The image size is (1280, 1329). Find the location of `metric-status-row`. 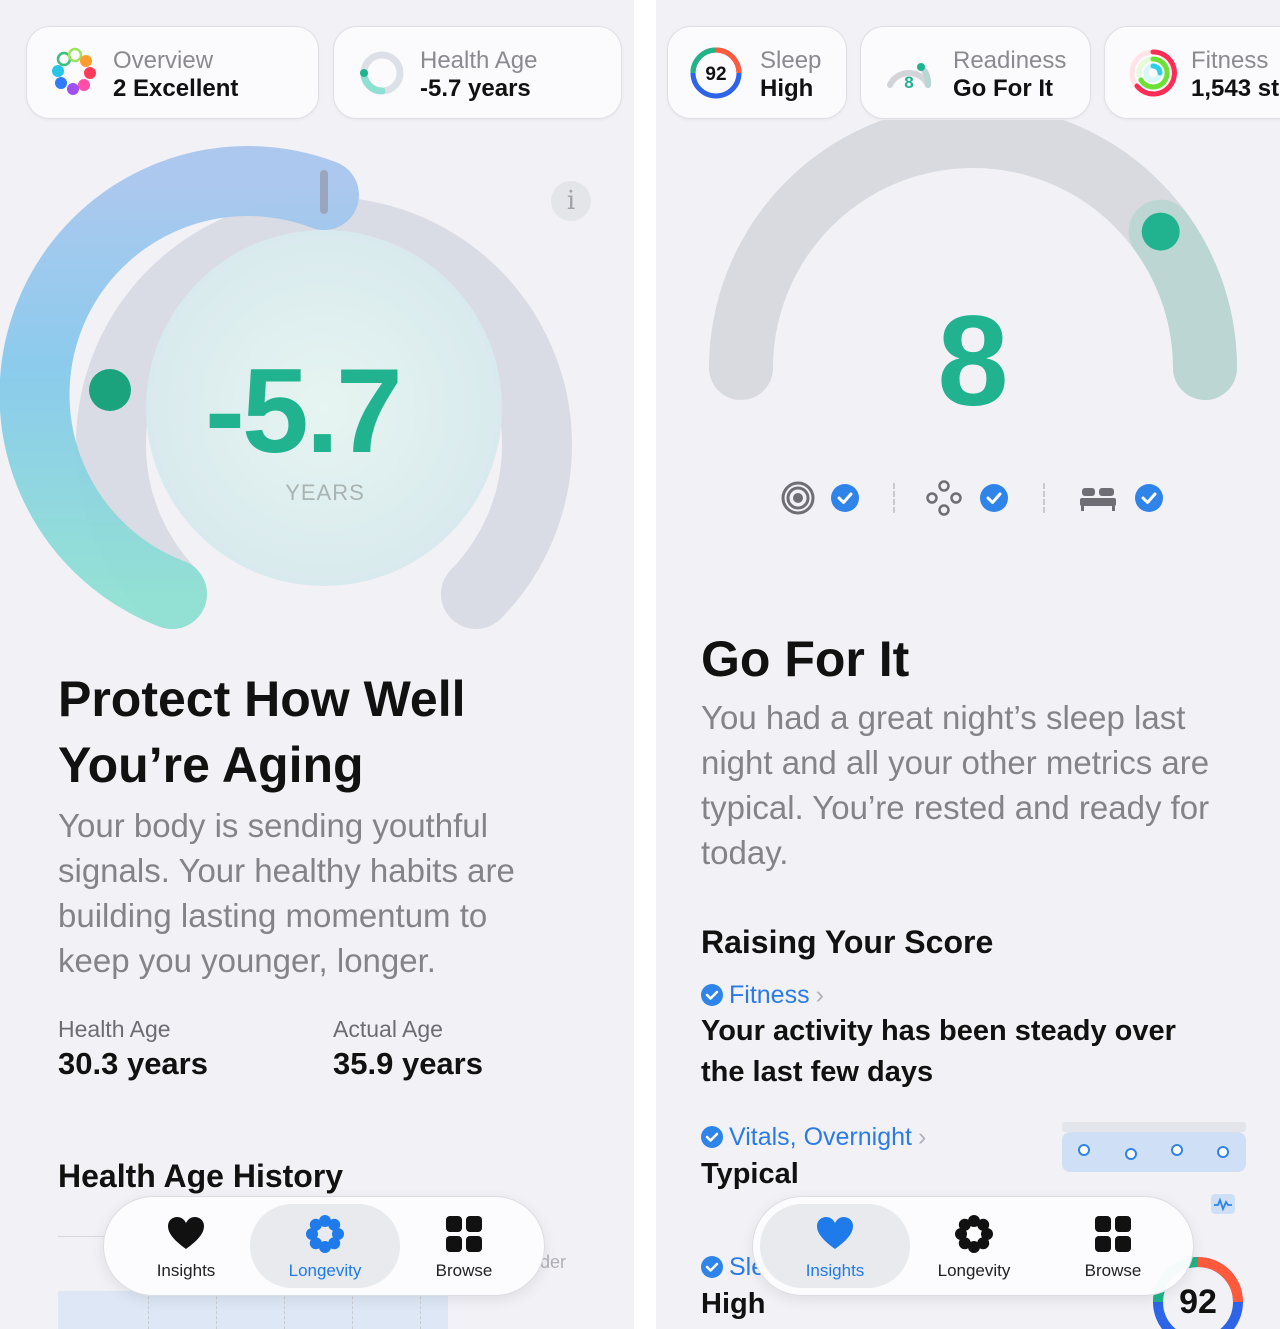

metric-status-row is located at coordinates (975, 500).